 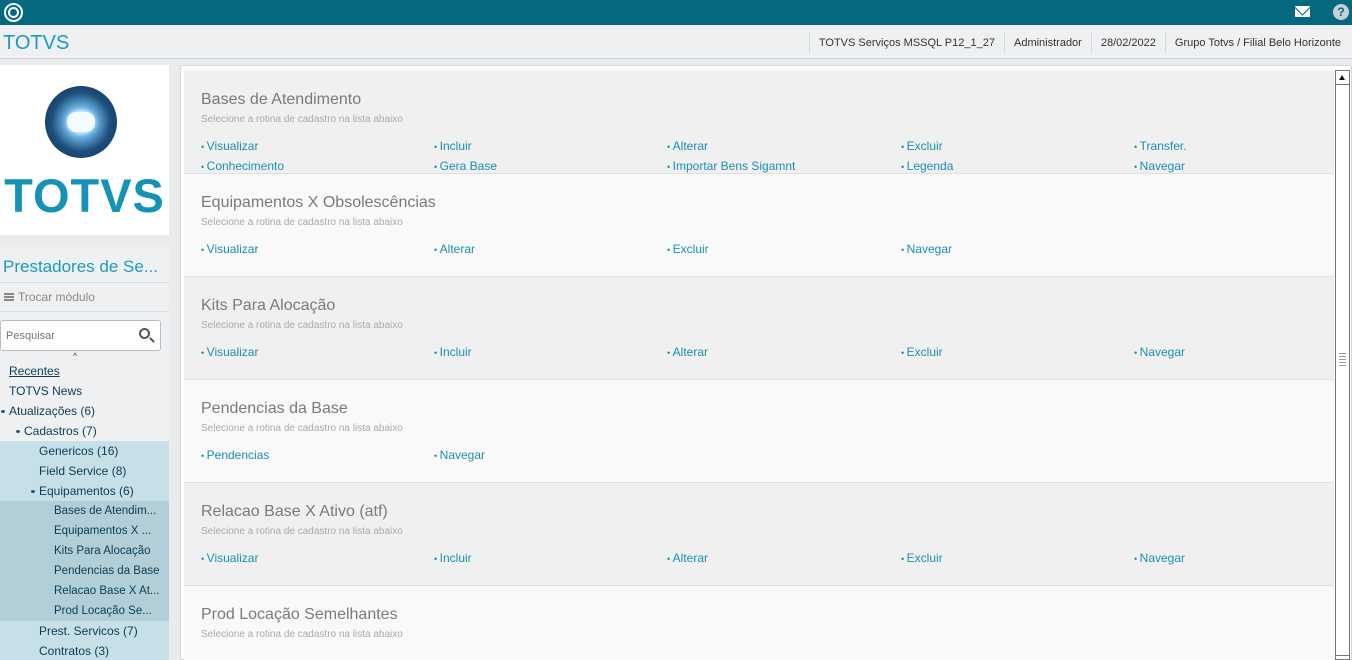 I want to click on scroll-up-arrow-icon, so click(x=1342, y=78).